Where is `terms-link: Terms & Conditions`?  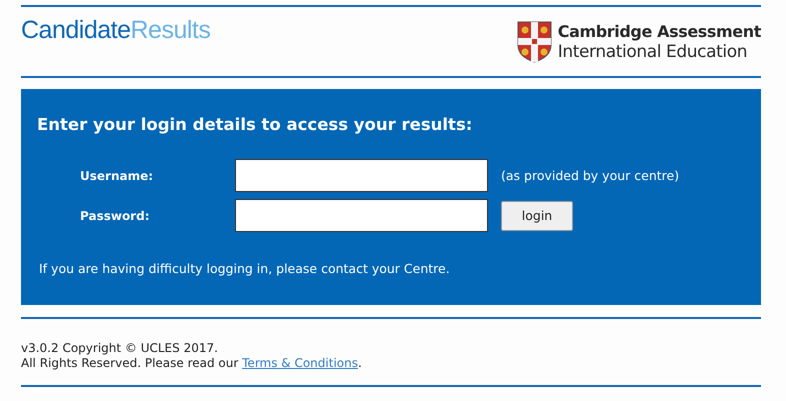
terms-link: Terms & Conditions is located at coordinates (300, 363).